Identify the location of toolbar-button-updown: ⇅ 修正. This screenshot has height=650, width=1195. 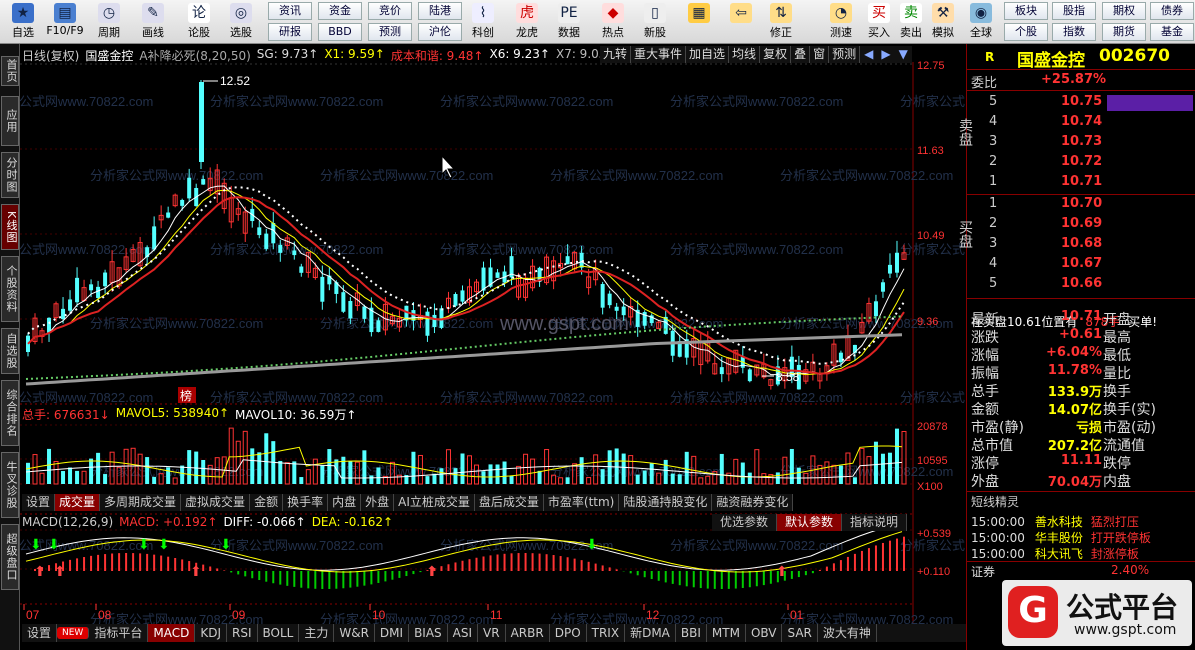
(781, 22).